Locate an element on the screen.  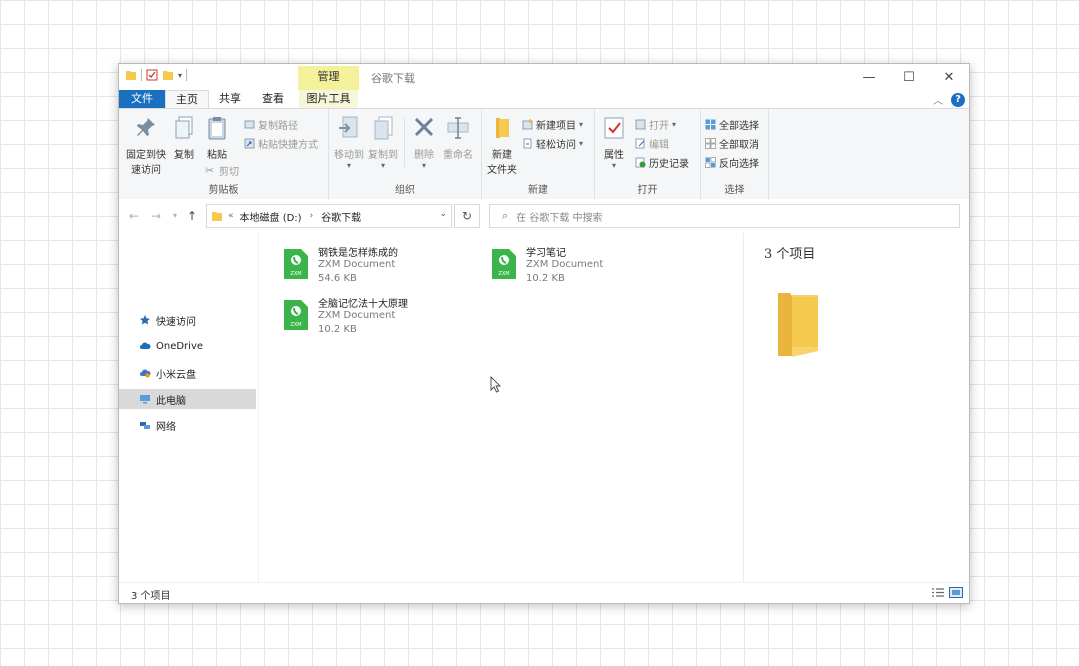
recent-locations-icon: ▾ is located at coordinates (175, 215).